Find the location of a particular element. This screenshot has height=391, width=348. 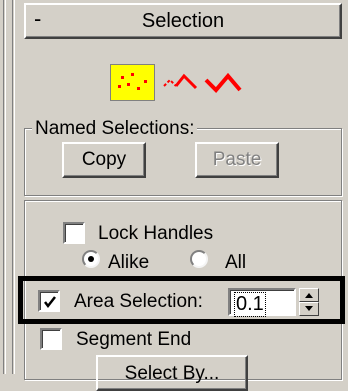

paste-button-label: Paste is located at coordinates (237, 159).